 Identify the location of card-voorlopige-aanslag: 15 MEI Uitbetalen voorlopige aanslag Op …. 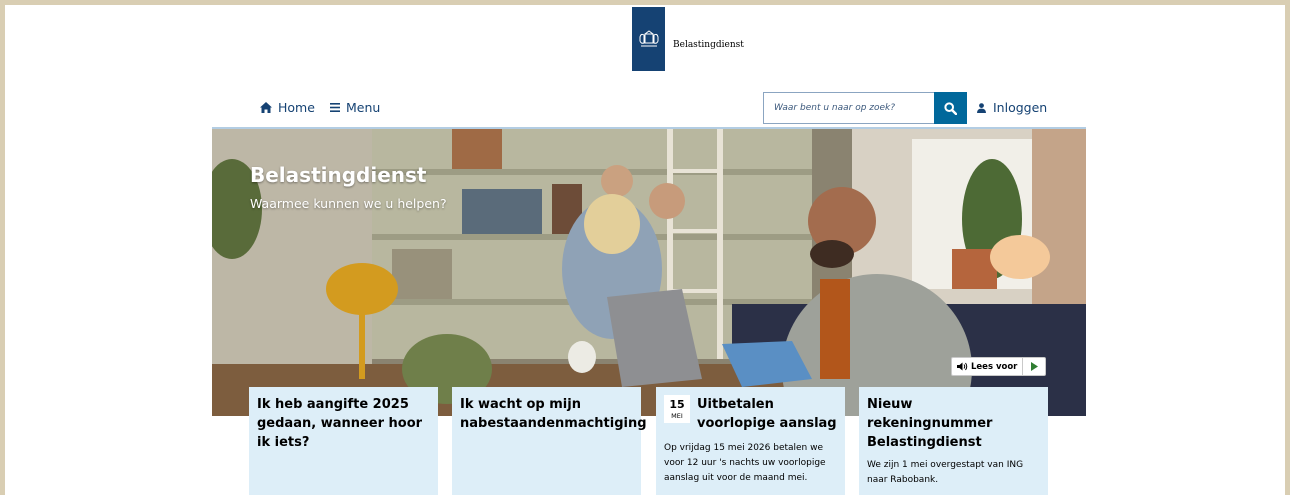
(750, 441).